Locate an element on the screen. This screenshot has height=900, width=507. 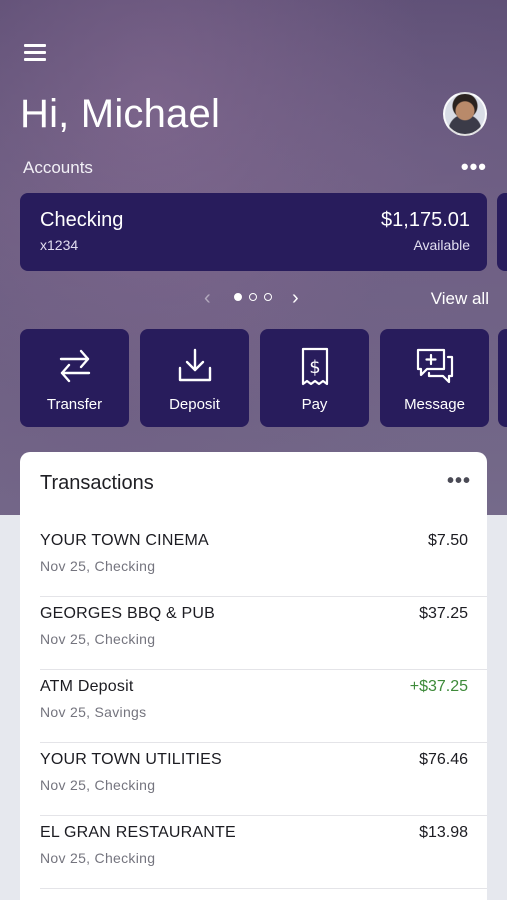
account-pager: ‹ › is located at coordinates (255, 298).